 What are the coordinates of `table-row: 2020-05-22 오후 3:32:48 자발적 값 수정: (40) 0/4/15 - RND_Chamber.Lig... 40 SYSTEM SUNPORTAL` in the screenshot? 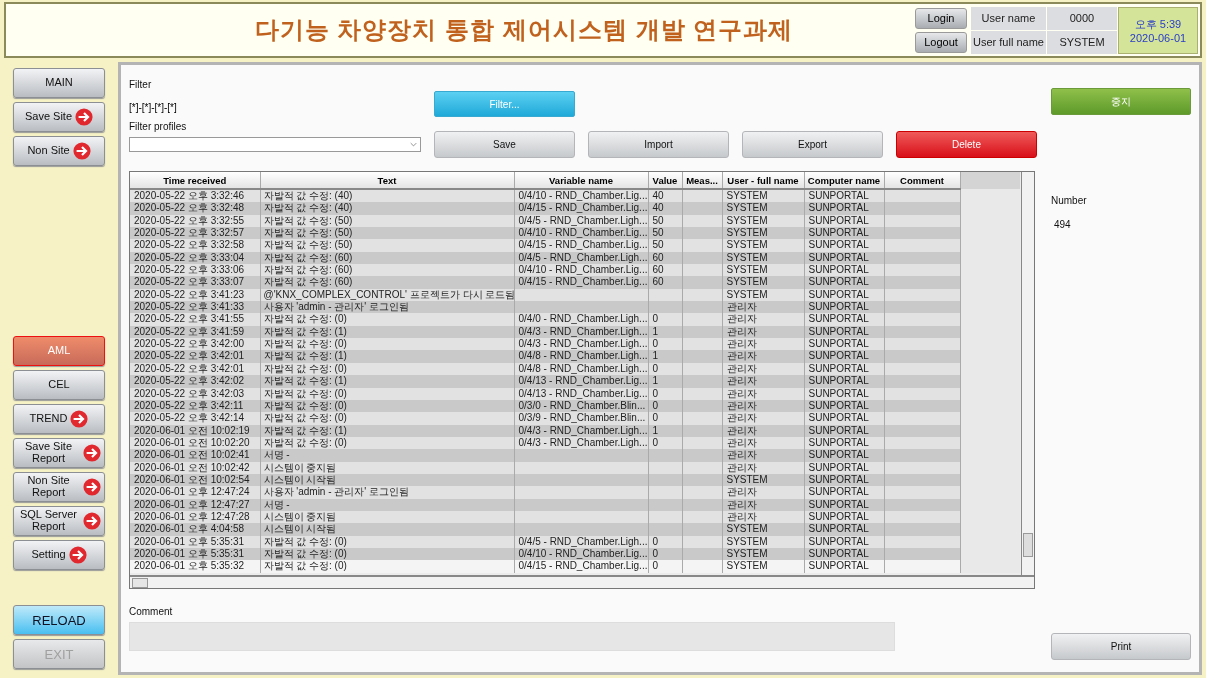 It's located at (575, 208).